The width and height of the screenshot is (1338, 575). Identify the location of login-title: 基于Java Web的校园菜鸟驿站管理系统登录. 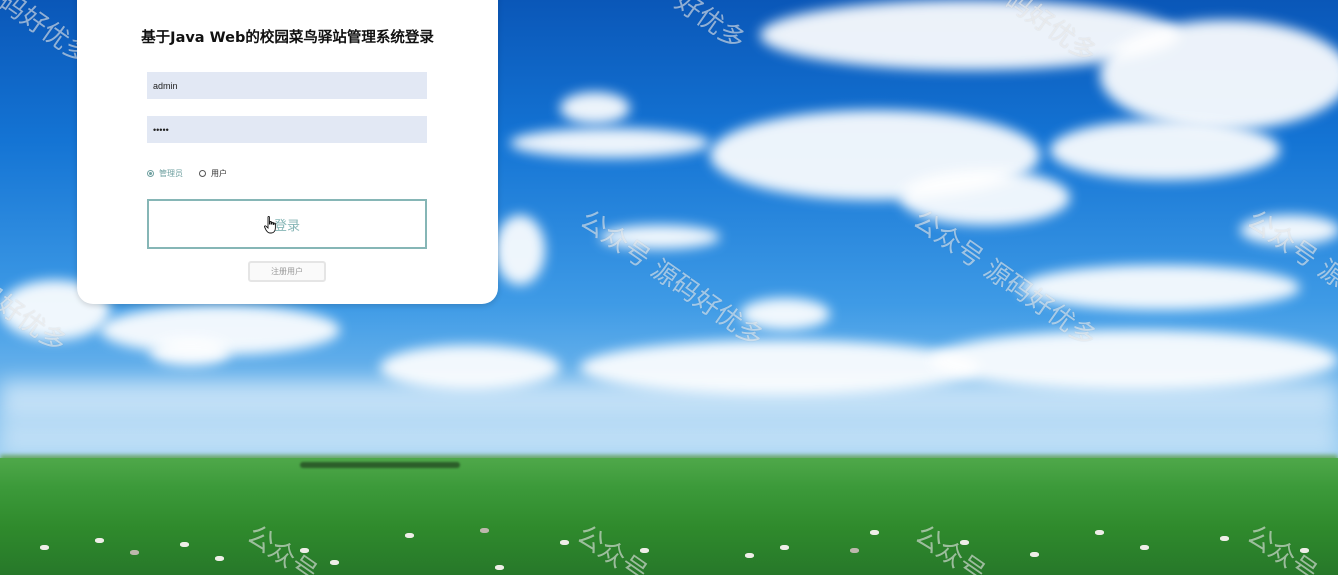
(287, 38).